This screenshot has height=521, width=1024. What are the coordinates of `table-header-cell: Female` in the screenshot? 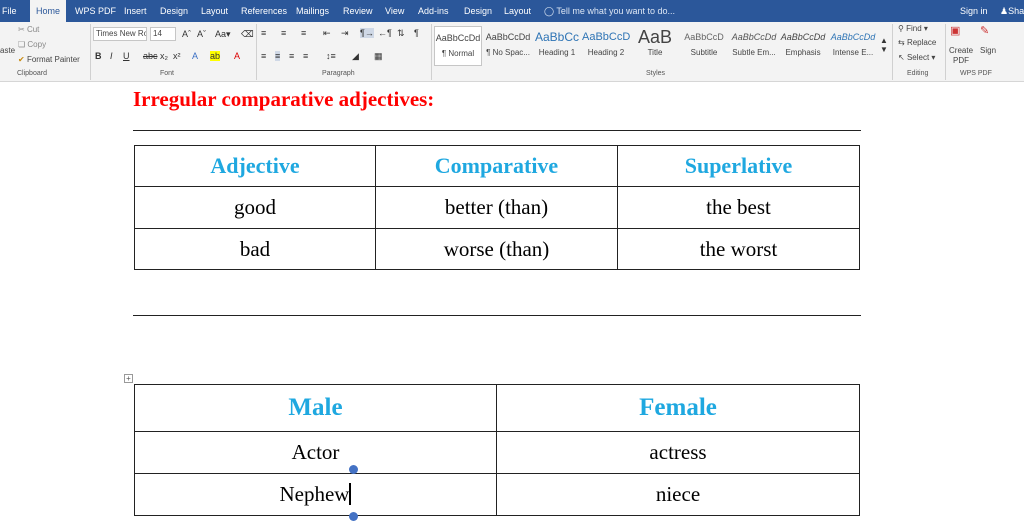 It's located at (678, 408).